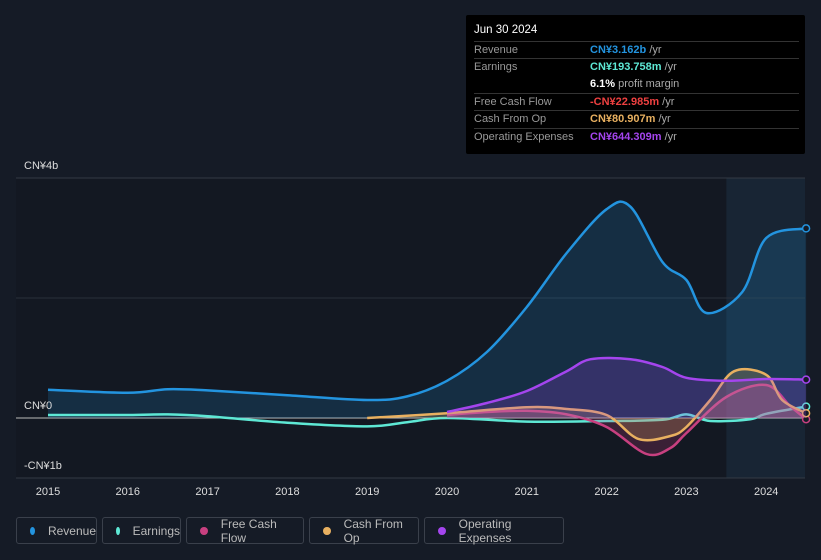 The width and height of the screenshot is (821, 560). I want to click on tooltip-label: Free Cash Flow, so click(513, 101).